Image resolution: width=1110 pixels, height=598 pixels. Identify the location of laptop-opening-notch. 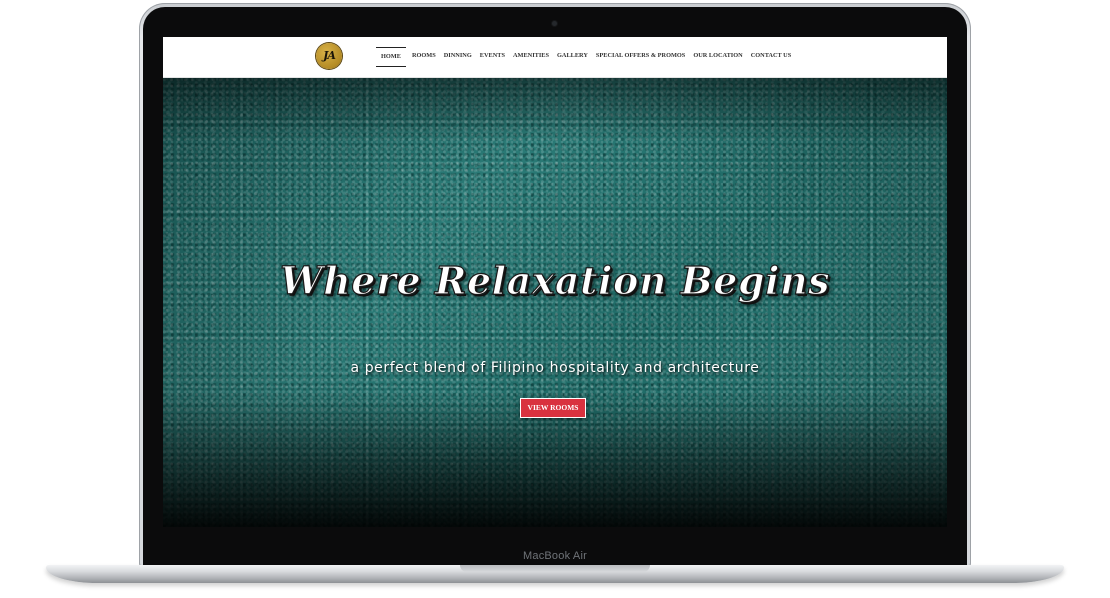
(555, 568).